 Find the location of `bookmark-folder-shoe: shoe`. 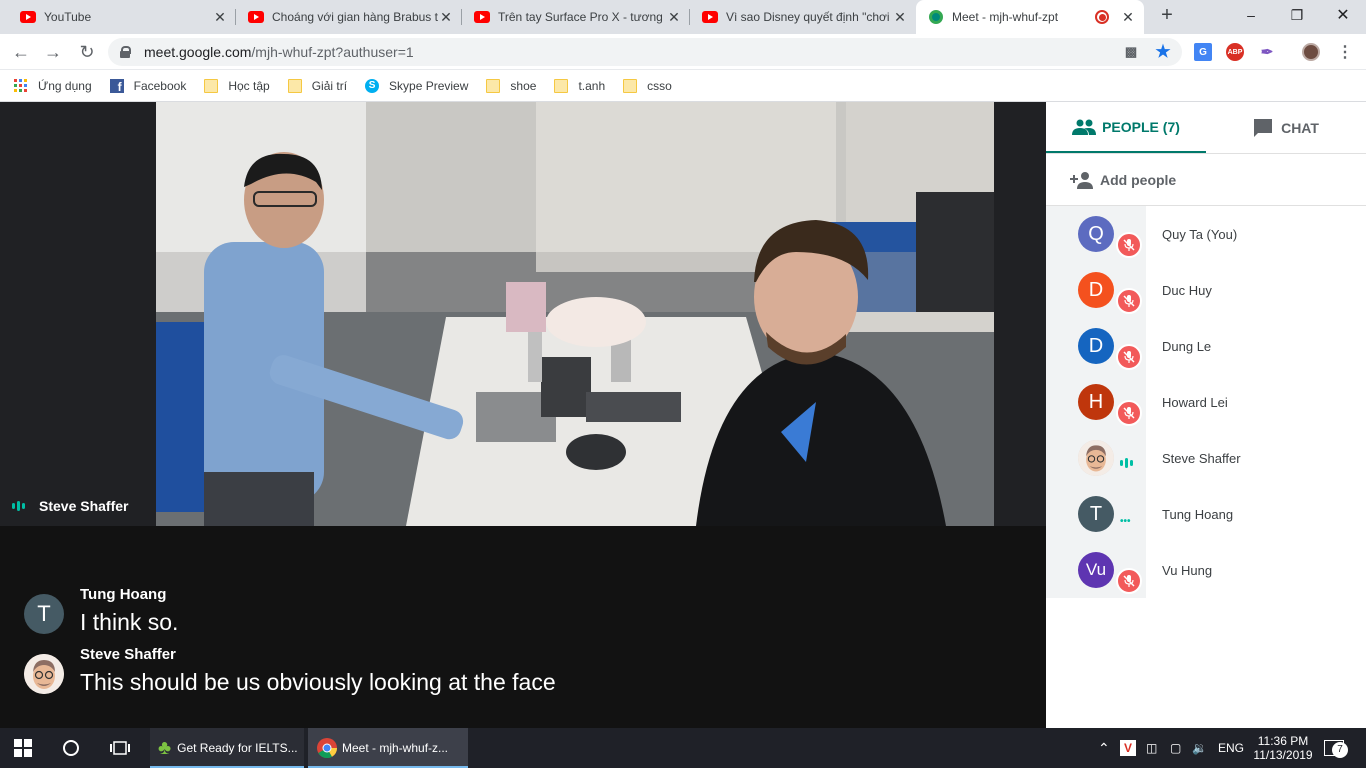

bookmark-folder-shoe: shoe is located at coordinates (511, 85).